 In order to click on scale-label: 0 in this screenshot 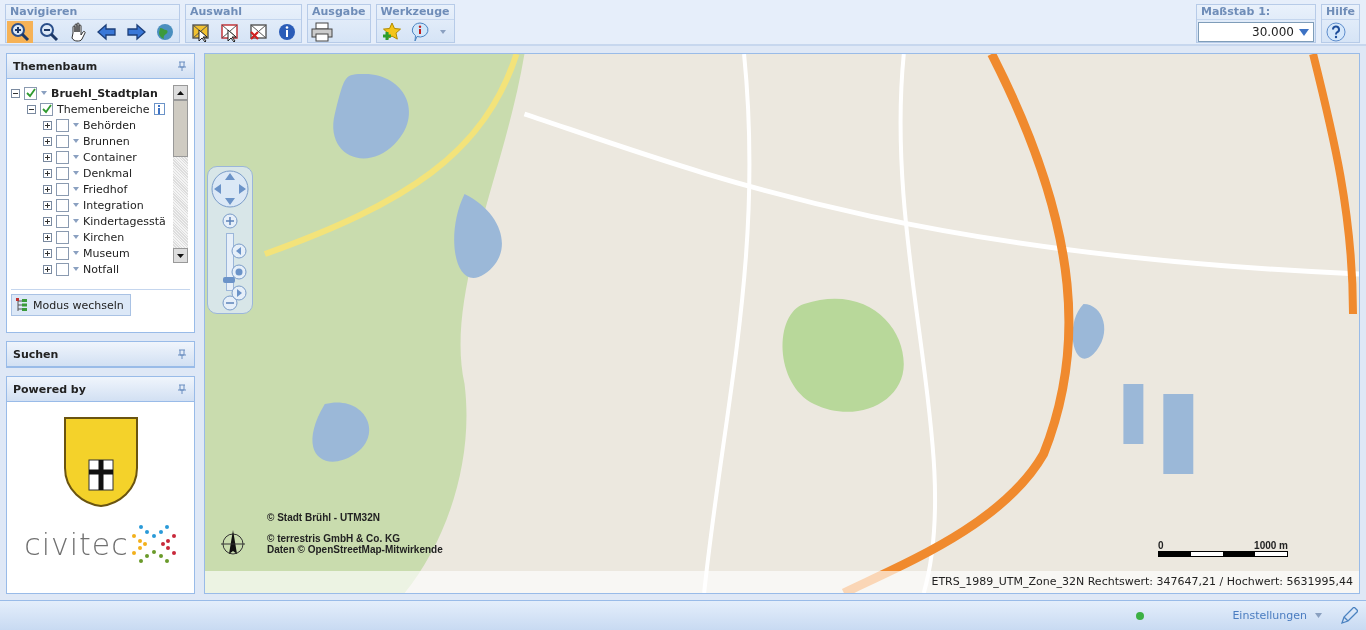, I will do `click(1161, 545)`.